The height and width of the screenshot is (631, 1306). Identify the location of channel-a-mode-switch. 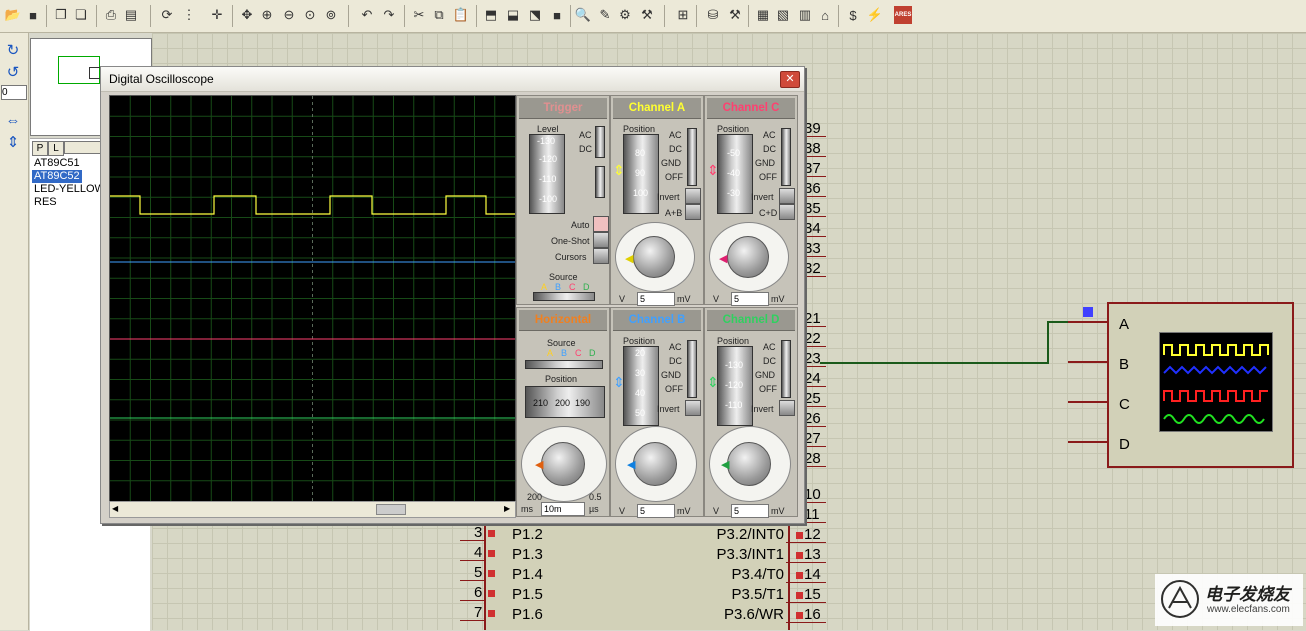
(692, 157).